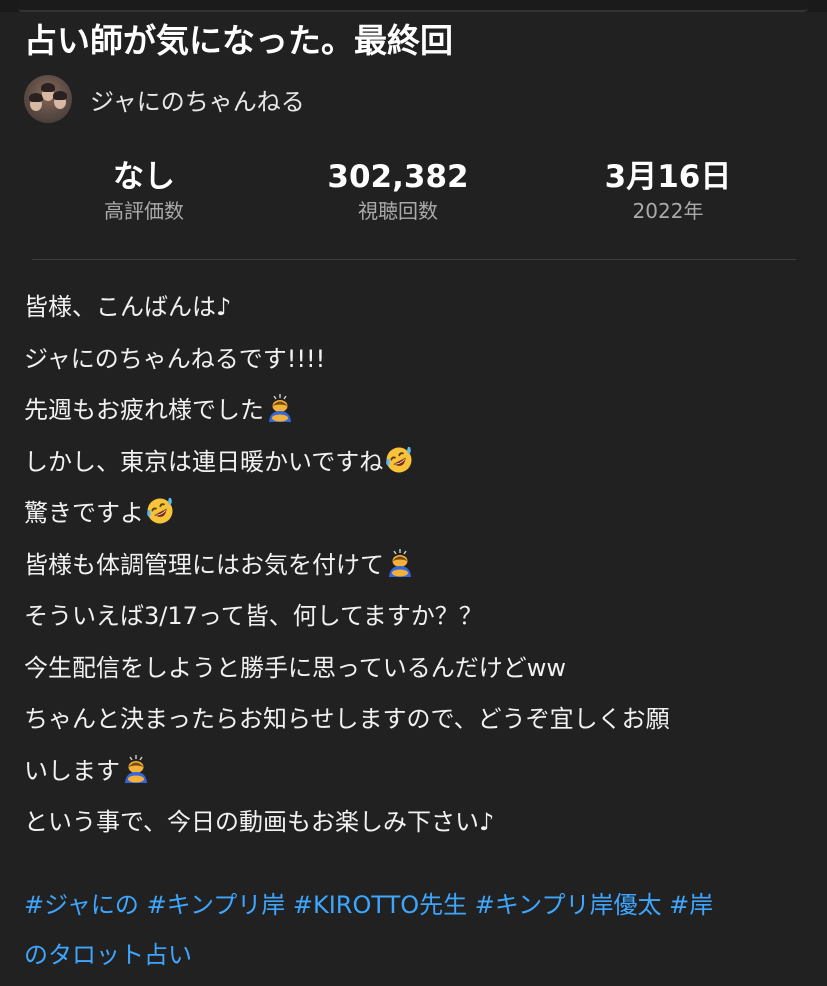 Image resolution: width=827 pixels, height=986 pixels. I want to click on hashtag-line: #ジャにの #キンプリ岸 #KIROTTO先生 #キンプリ岸優太 #岸, so click(414, 905).